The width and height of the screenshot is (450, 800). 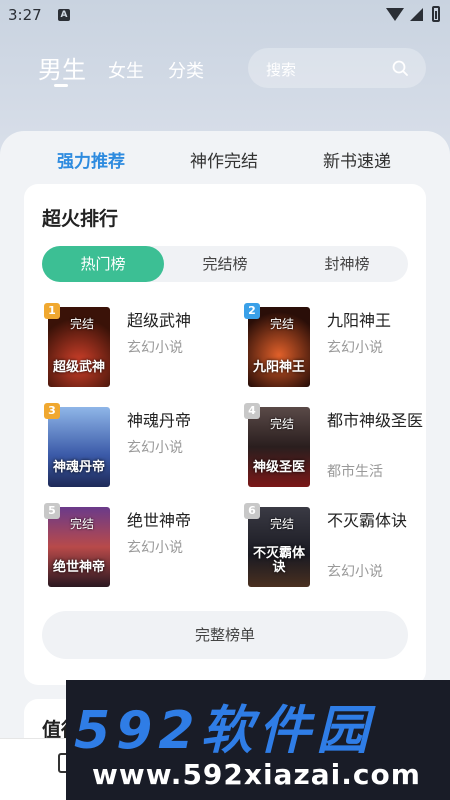 What do you see at coordinates (278, 467) in the screenshot?
I see `cover-title: 神级圣医` at bounding box center [278, 467].